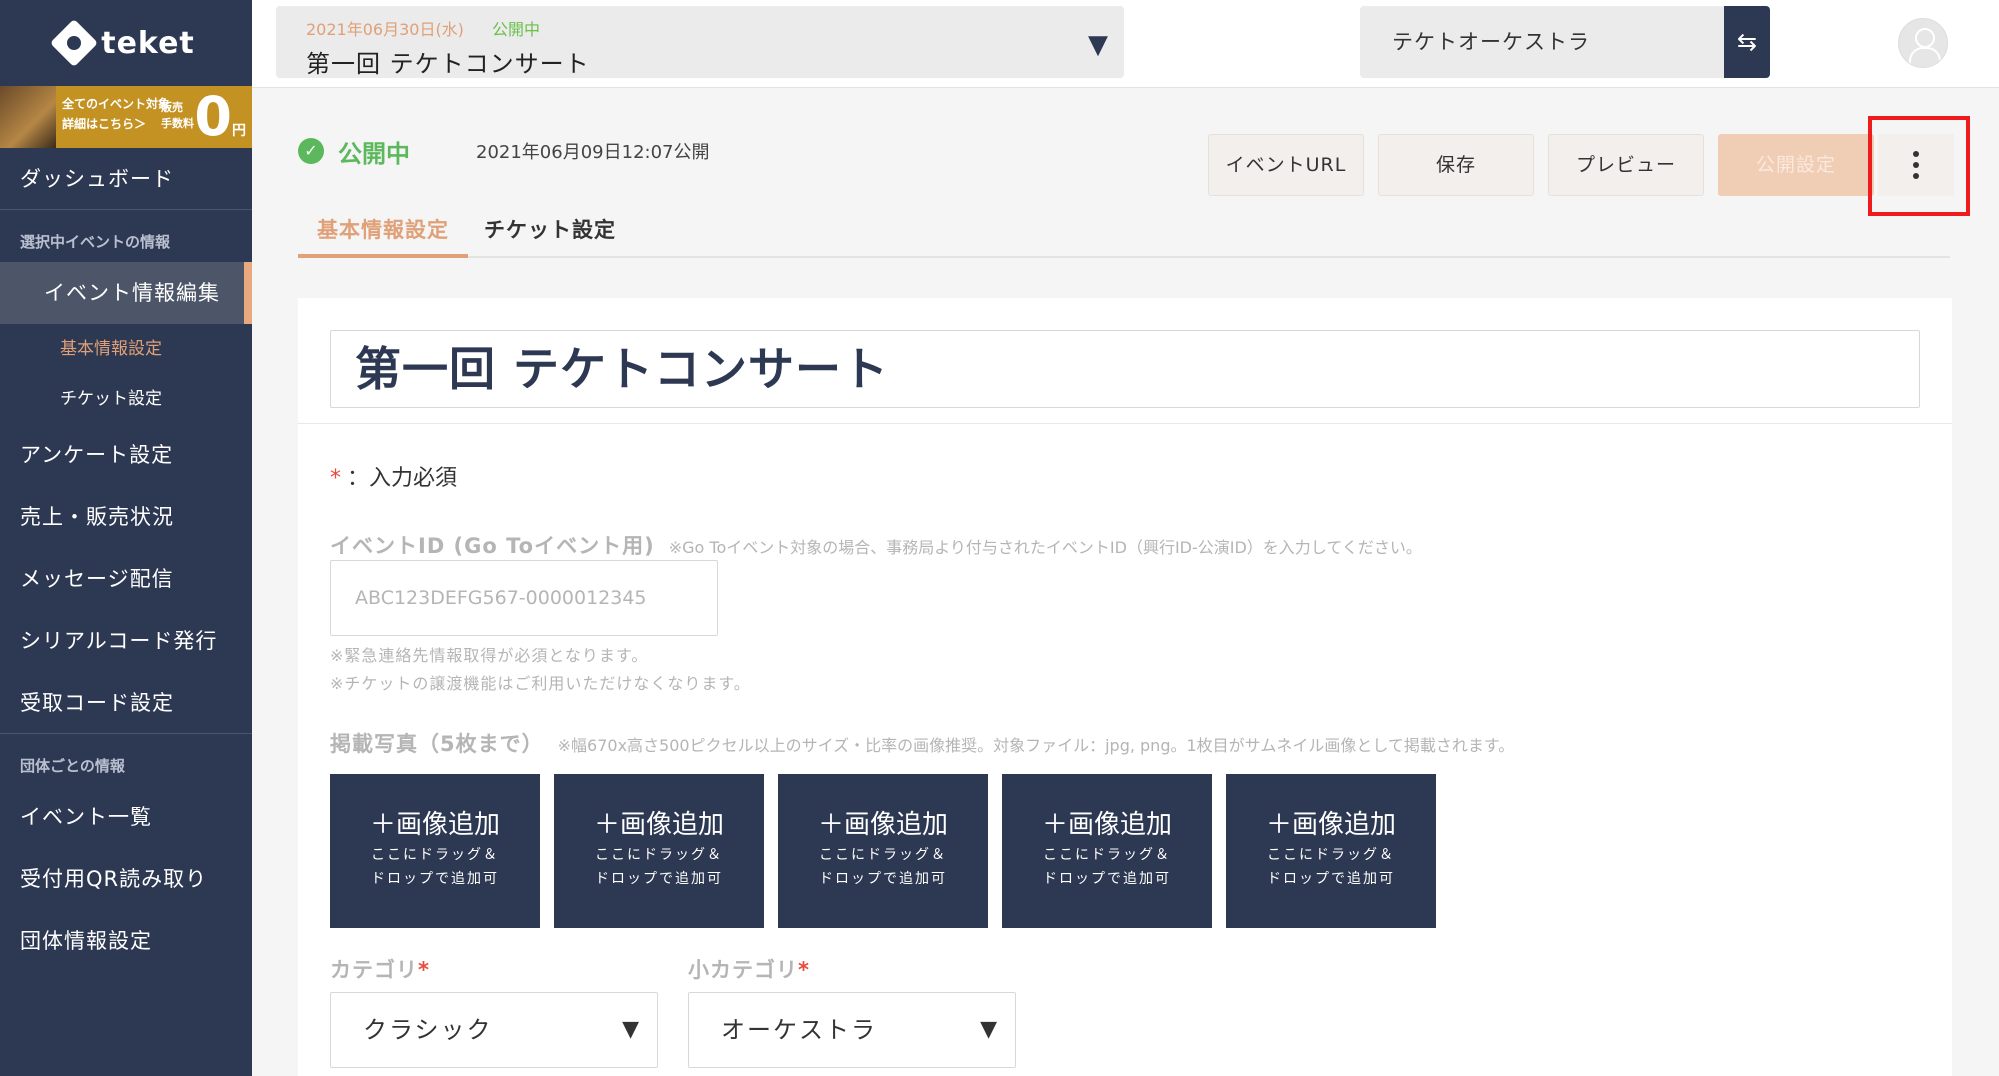  Describe the element at coordinates (95, 242) in the screenshot. I see `sidebar-section-selected-event: 選択中イベントの情報` at that location.